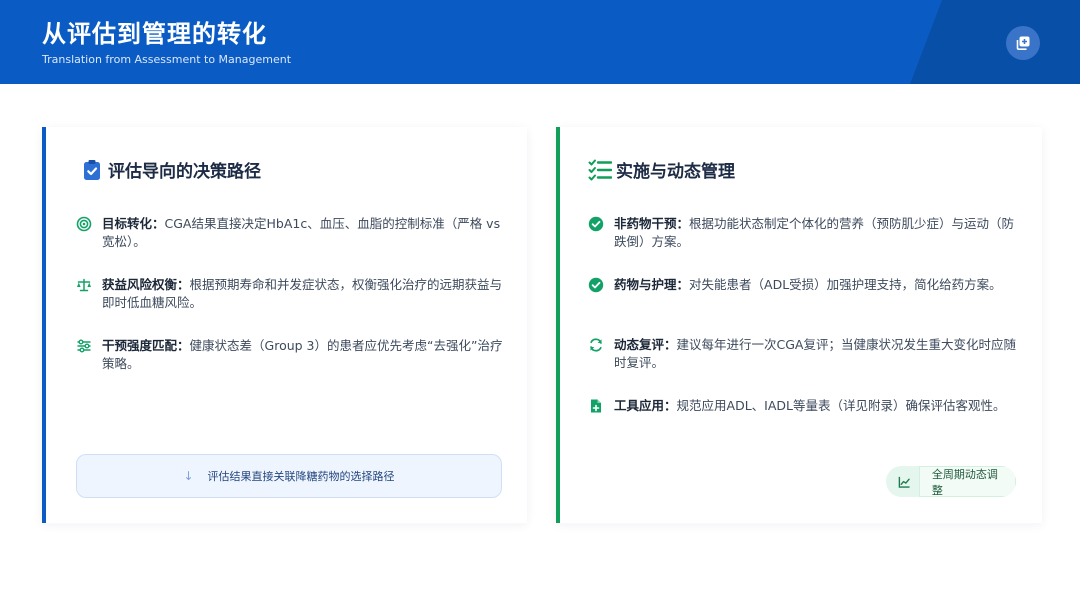  Describe the element at coordinates (92, 169) in the screenshot. I see `clipboard-check-icon` at that location.